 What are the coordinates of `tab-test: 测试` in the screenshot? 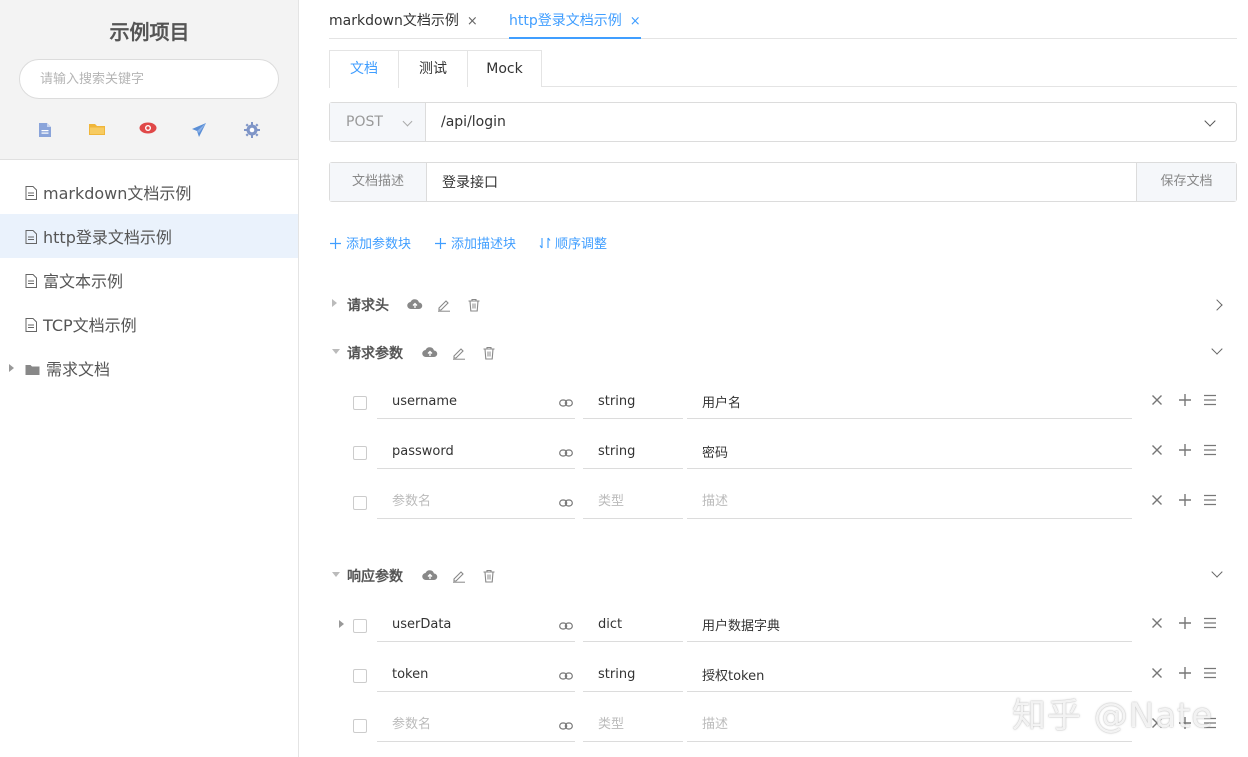 It's located at (433, 68).